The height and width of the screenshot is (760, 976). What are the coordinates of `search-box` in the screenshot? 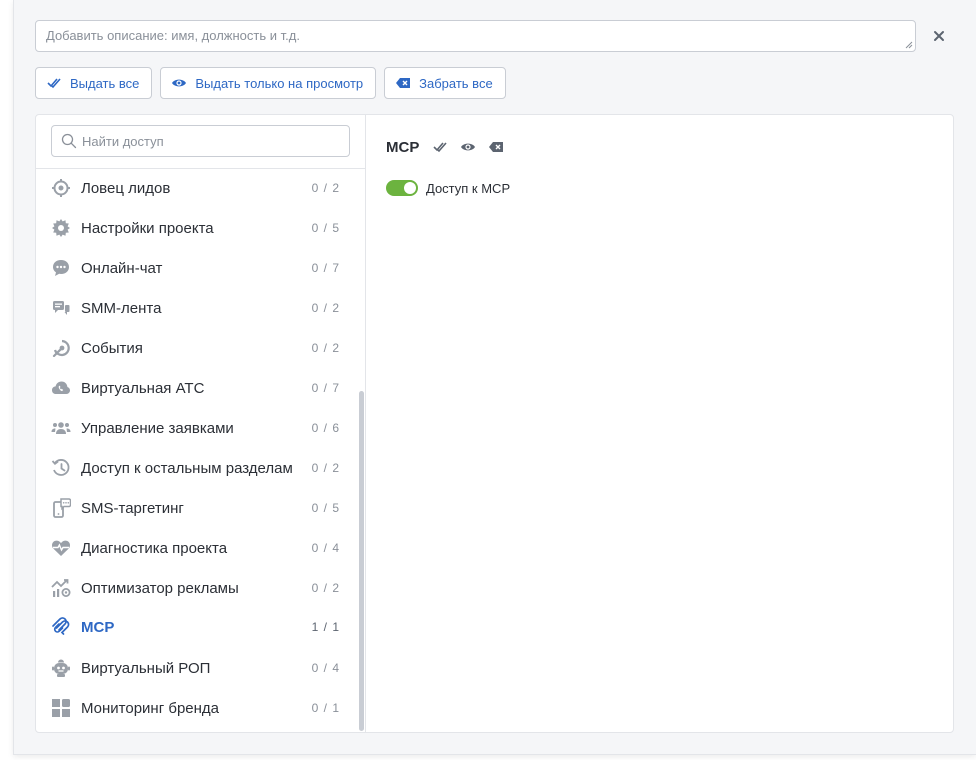 It's located at (200, 141).